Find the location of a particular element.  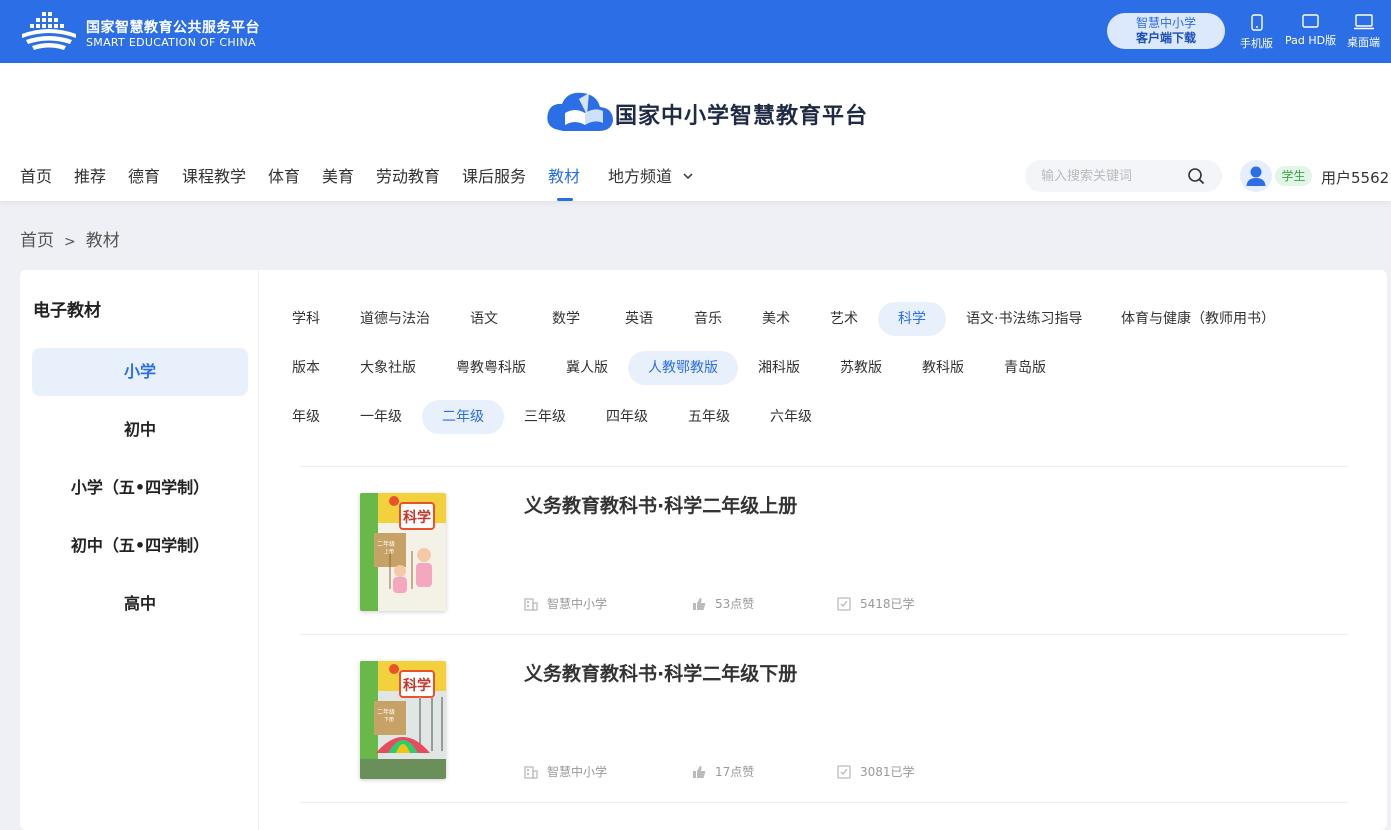

book-likes: 17点赞 is located at coordinates (723, 771).